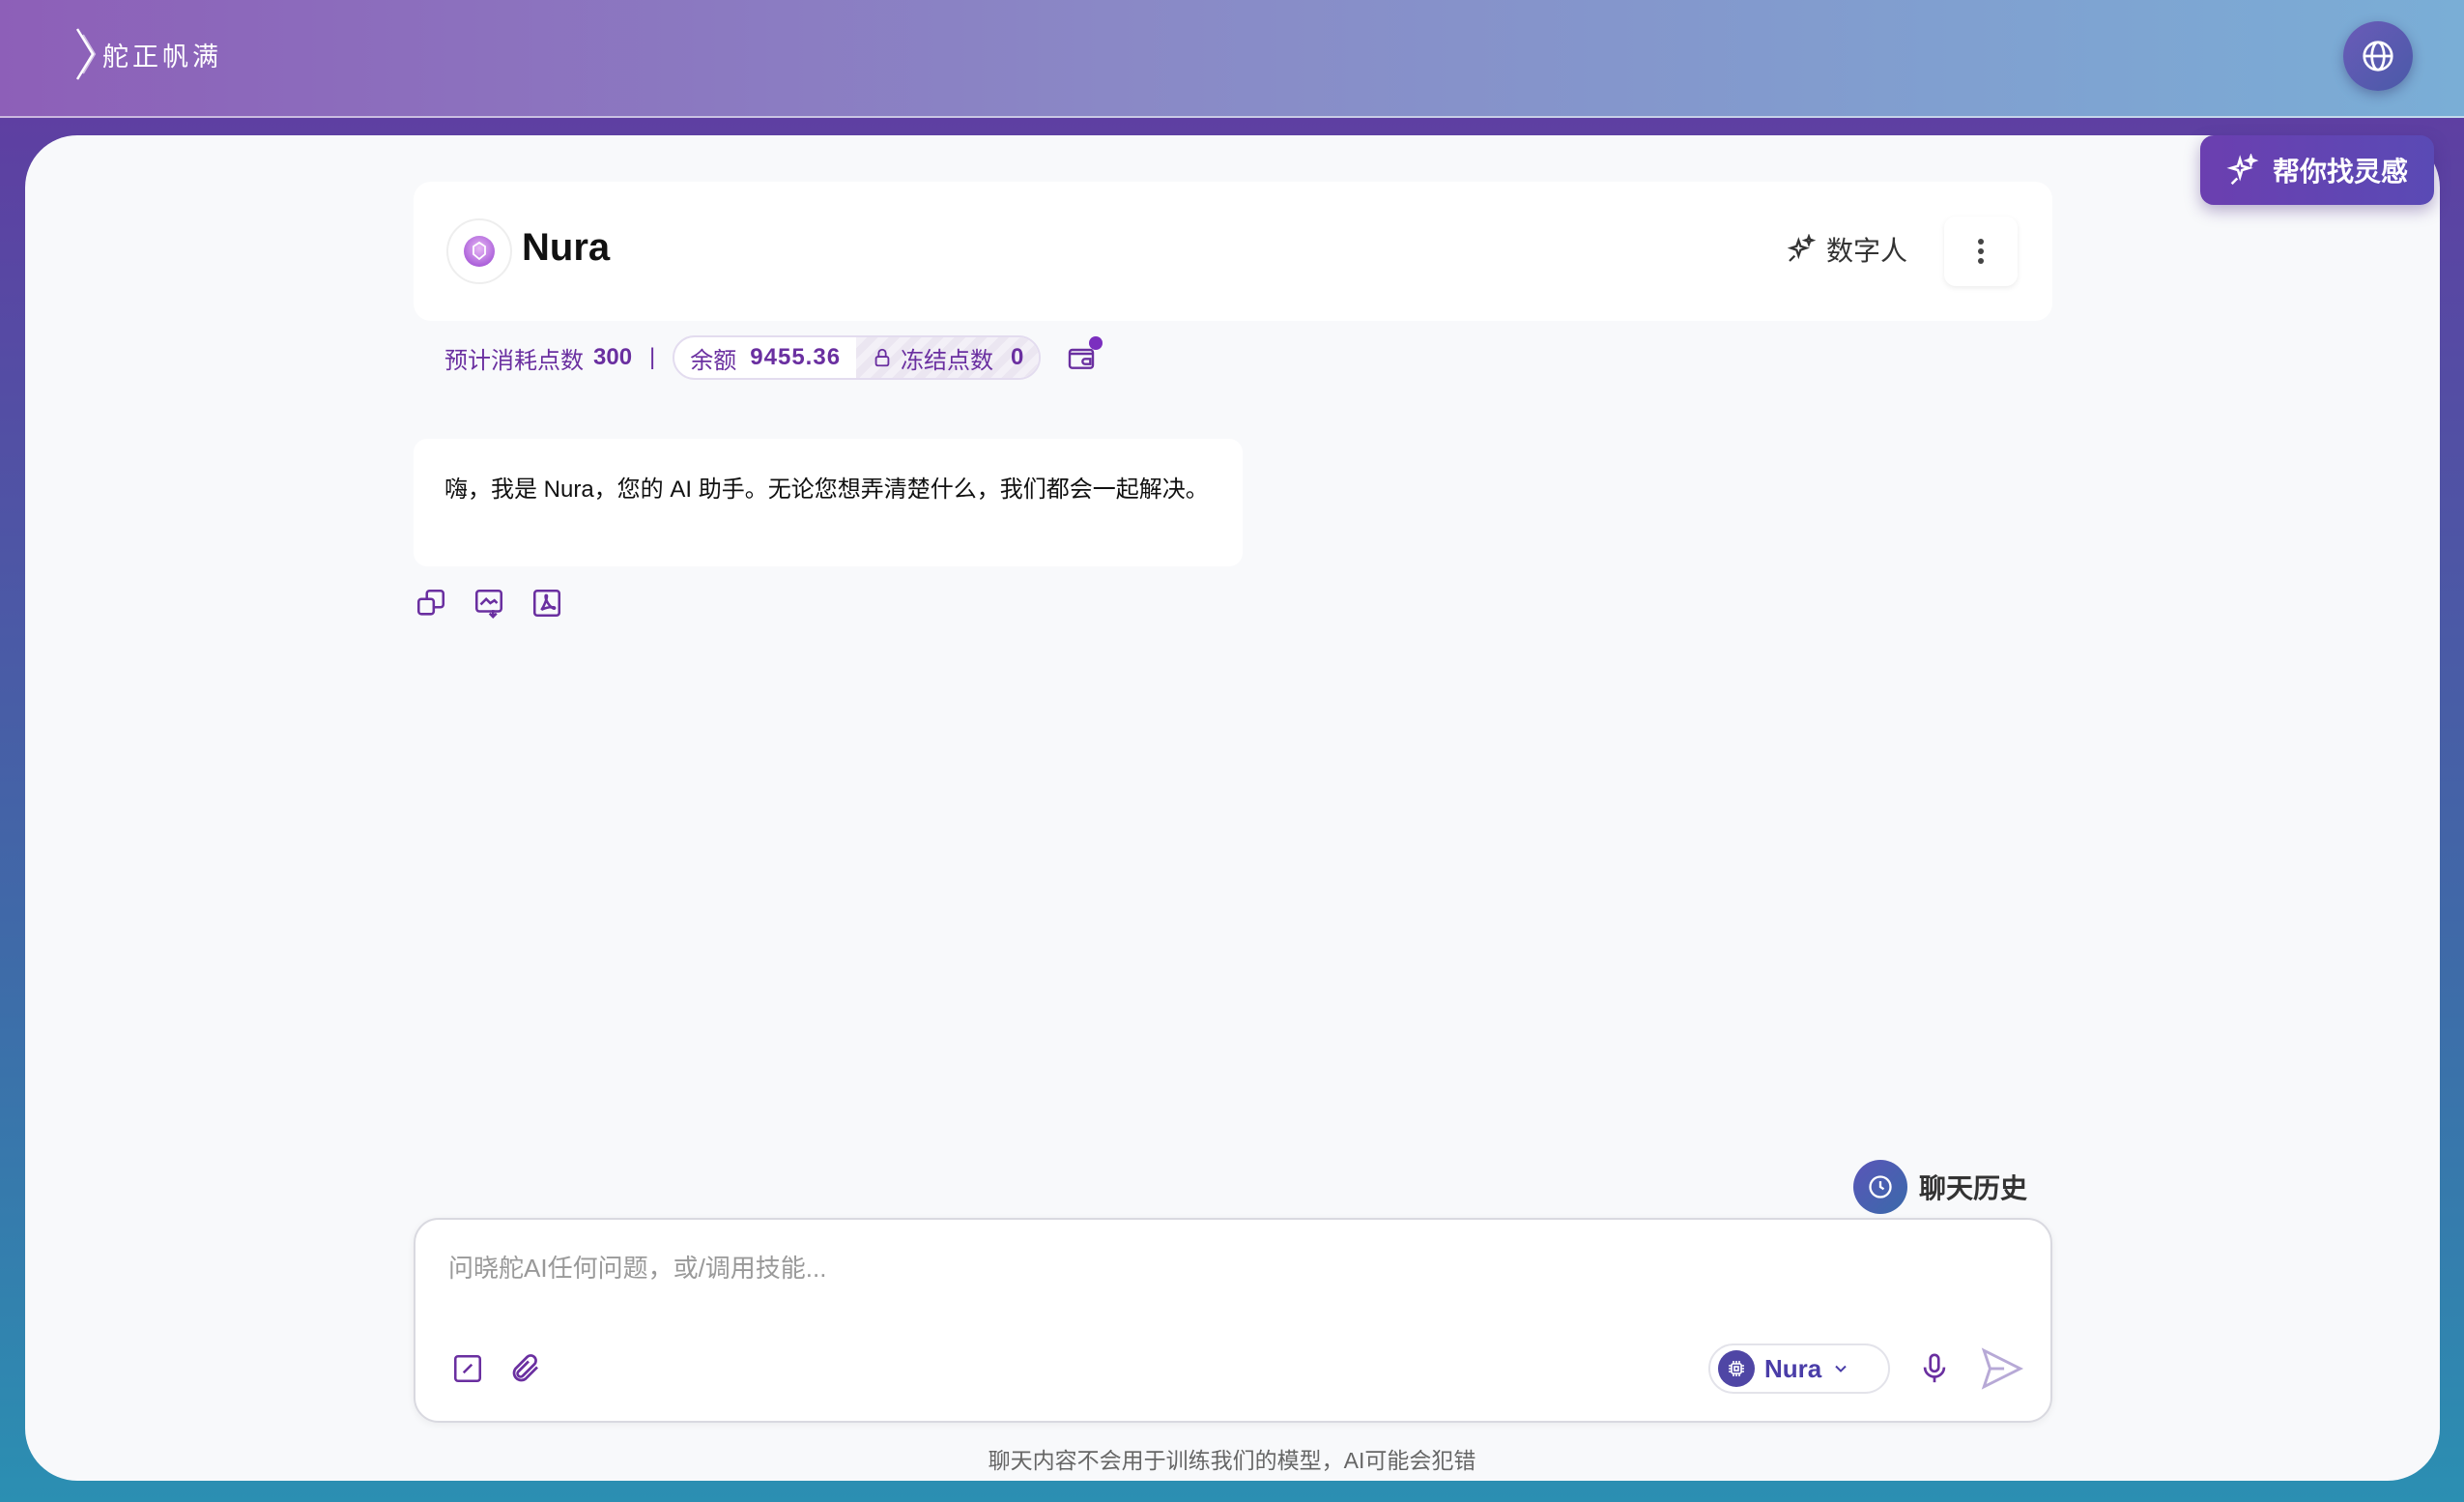 The height and width of the screenshot is (1502, 2464). Describe the element at coordinates (1233, 1320) in the screenshot. I see `message-composer: Nura` at that location.